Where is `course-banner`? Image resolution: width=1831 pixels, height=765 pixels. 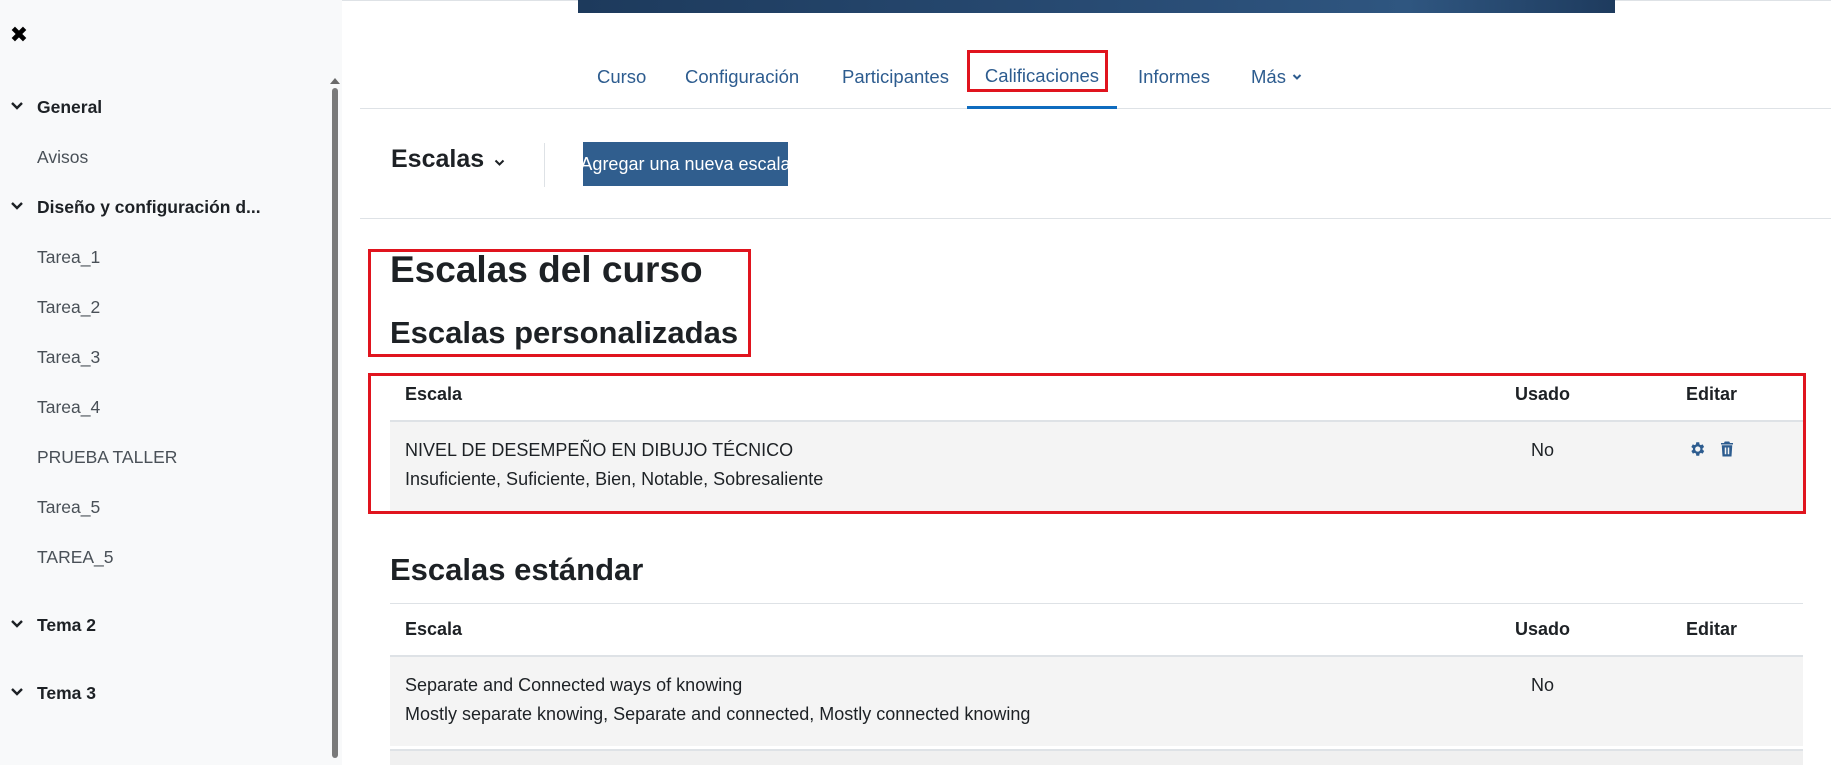
course-banner is located at coordinates (1096, 6).